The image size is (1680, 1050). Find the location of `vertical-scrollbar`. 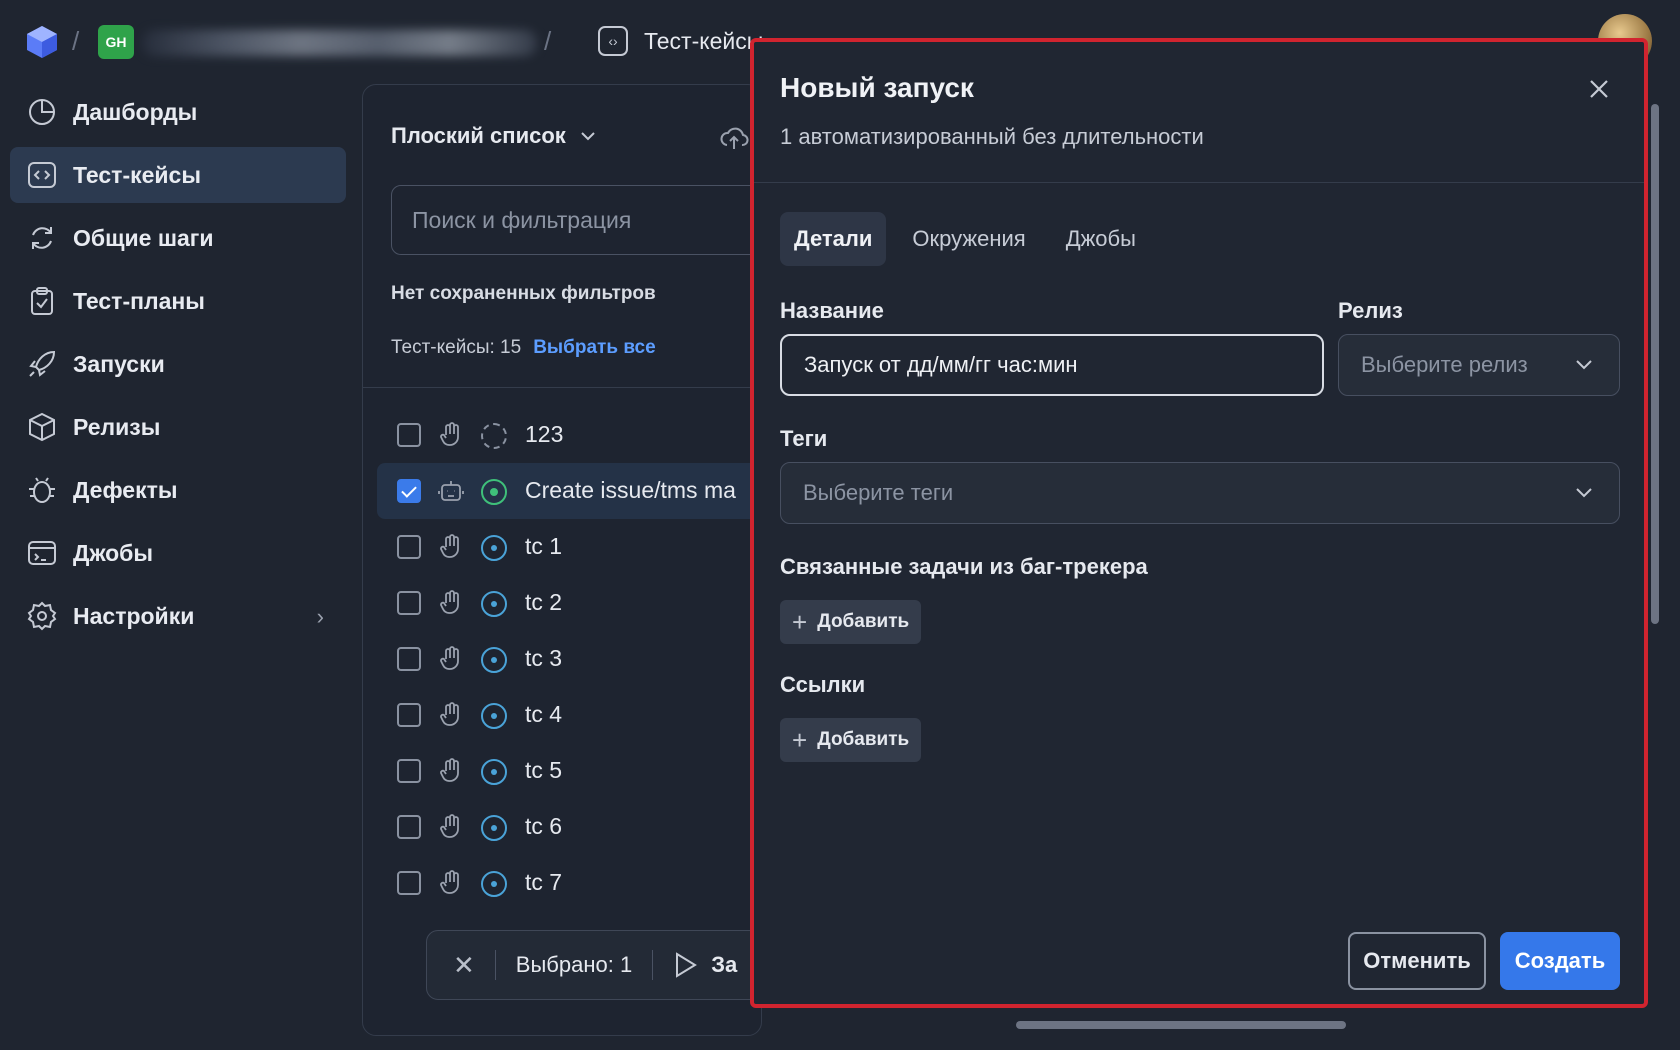

vertical-scrollbar is located at coordinates (1655, 550).